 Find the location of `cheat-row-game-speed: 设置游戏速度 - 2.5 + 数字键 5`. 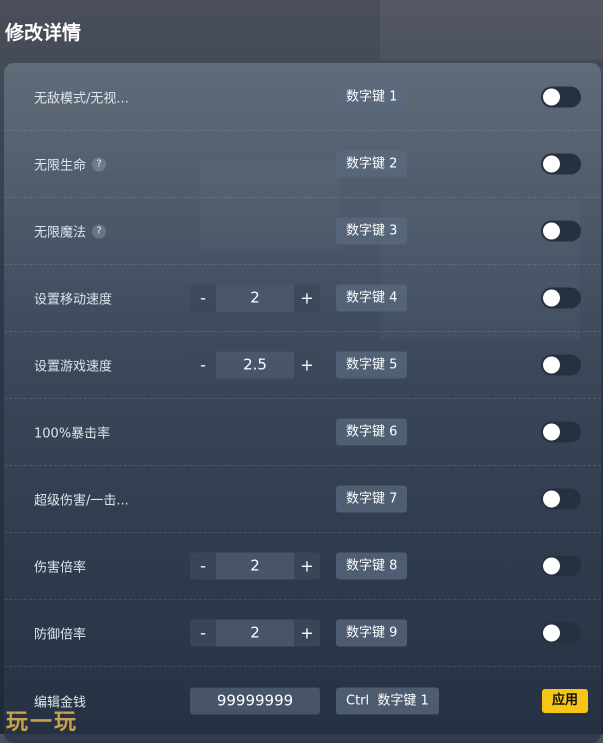

cheat-row-game-speed: 设置游戏速度 - 2.5 + 数字键 5 is located at coordinates (302, 365).